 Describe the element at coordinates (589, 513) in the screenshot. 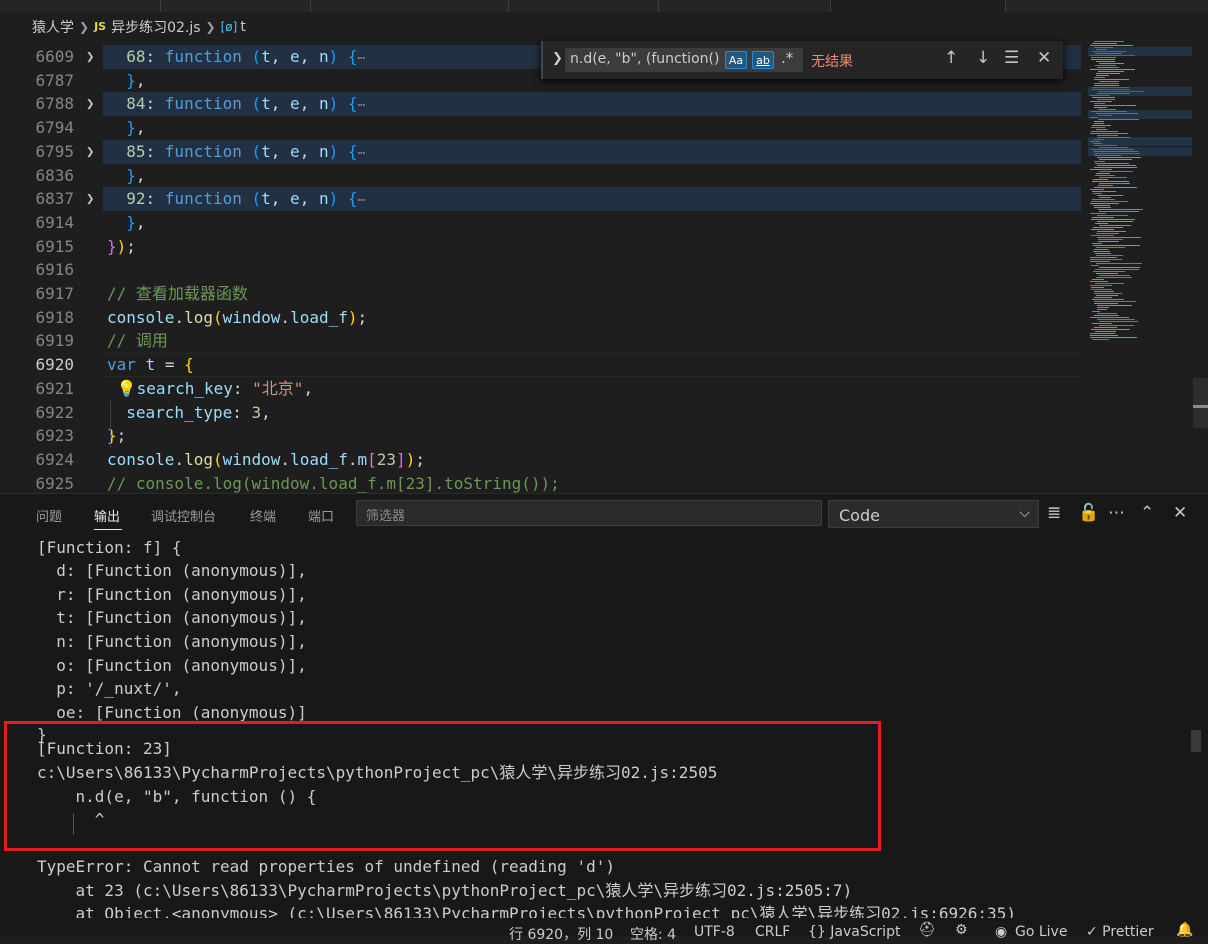

I see `output-filter-input: 筛选器` at that location.